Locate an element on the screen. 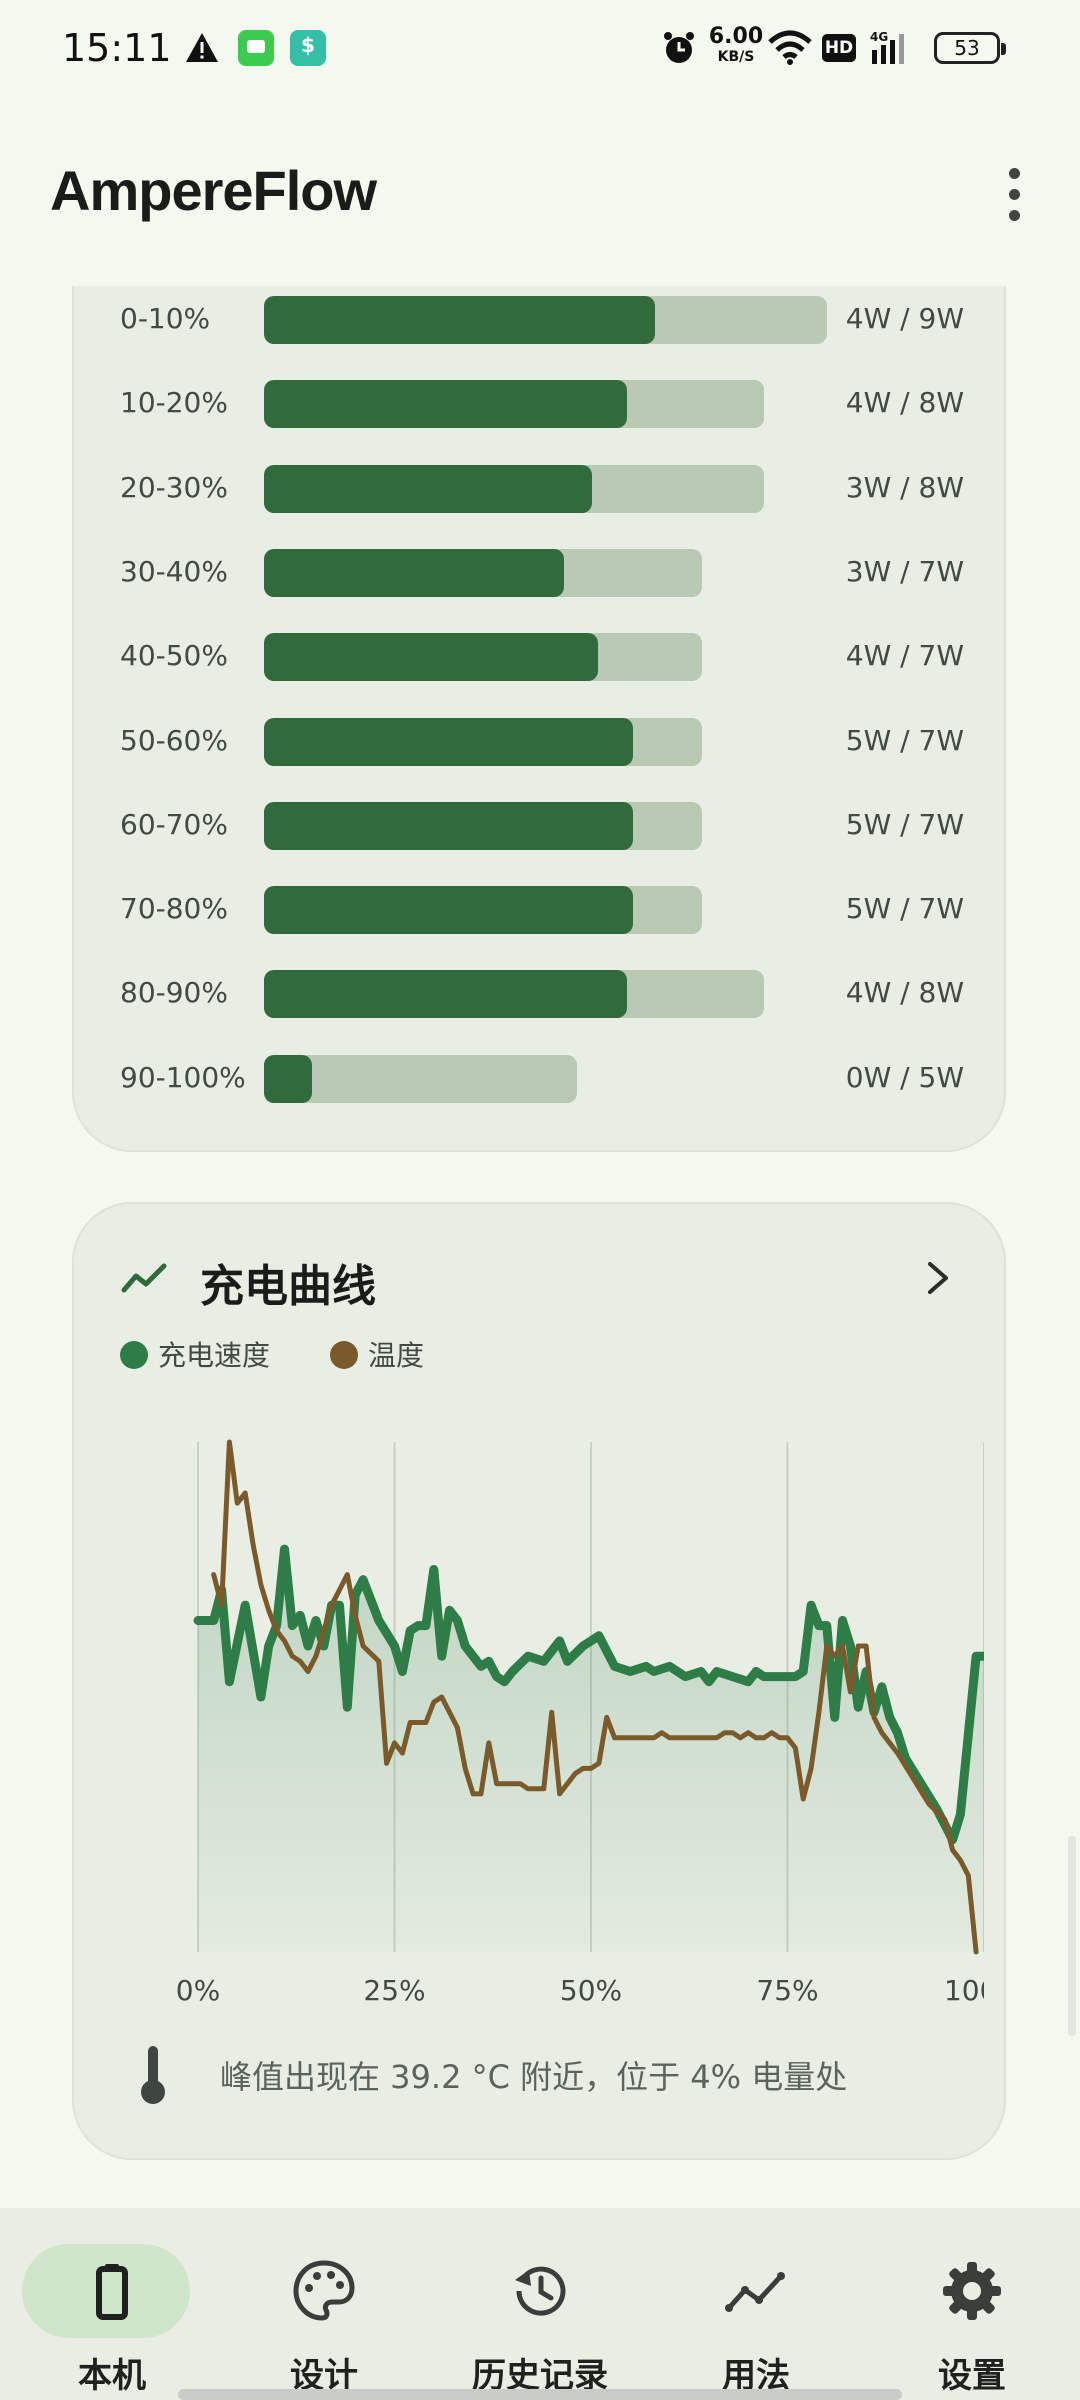 This screenshot has width=1080, height=2400. power-row-range: 0-10% is located at coordinates (165, 318).